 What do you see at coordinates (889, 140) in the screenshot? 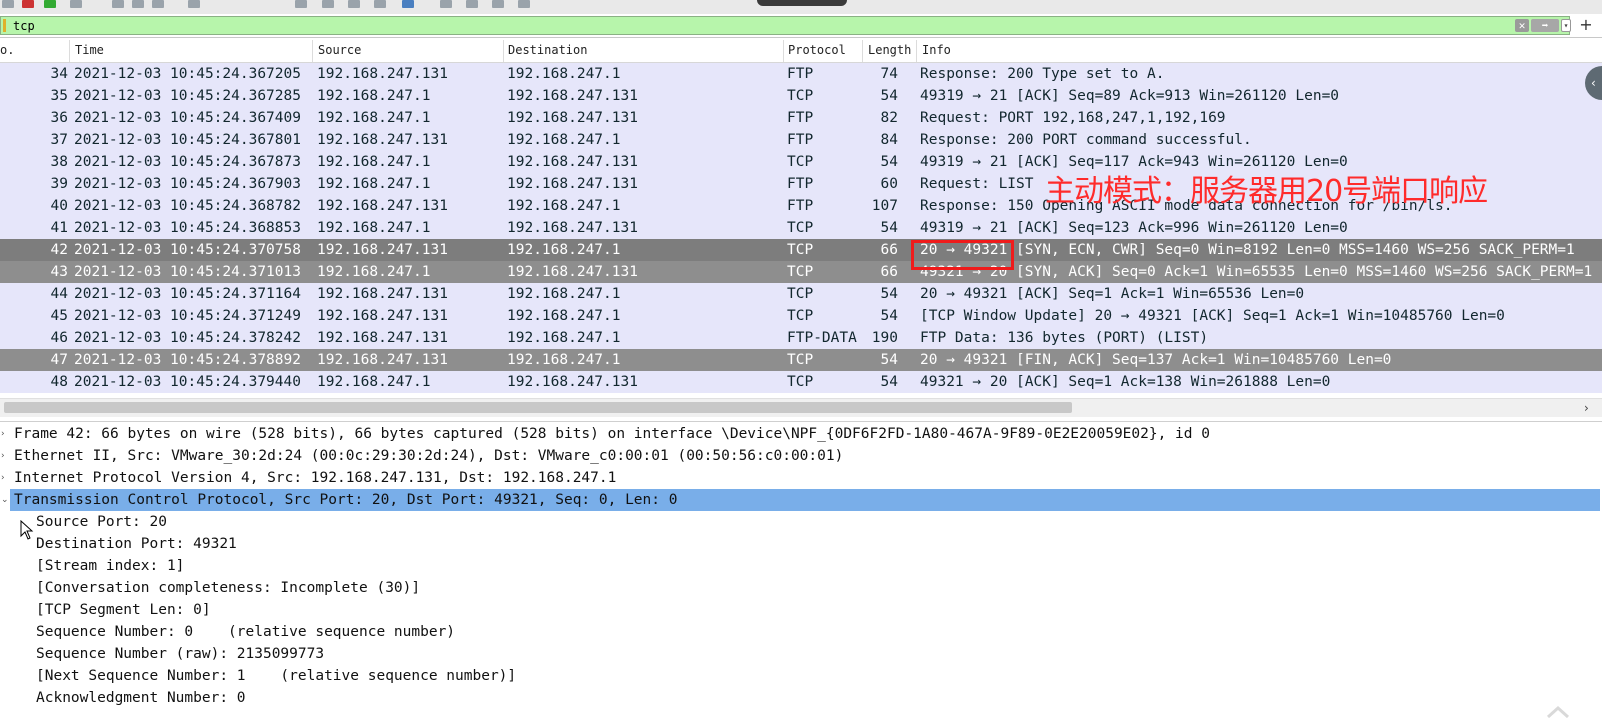
I see `packet-length: 84` at bounding box center [889, 140].